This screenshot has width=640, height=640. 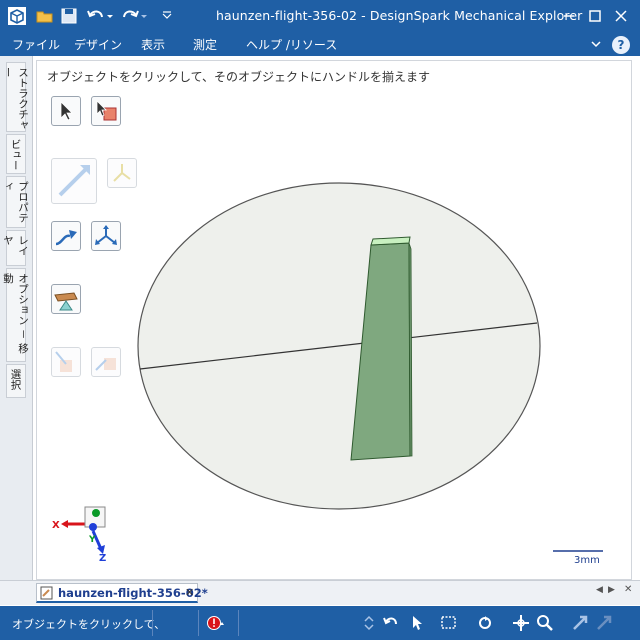 I want to click on y-axis-label: Y, so click(x=92, y=540).